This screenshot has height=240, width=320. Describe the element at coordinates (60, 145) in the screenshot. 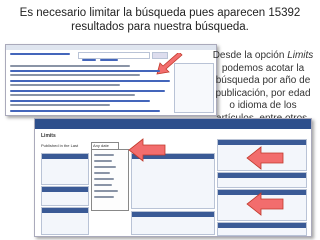

I see `date-field-label: Published in the Last` at that location.